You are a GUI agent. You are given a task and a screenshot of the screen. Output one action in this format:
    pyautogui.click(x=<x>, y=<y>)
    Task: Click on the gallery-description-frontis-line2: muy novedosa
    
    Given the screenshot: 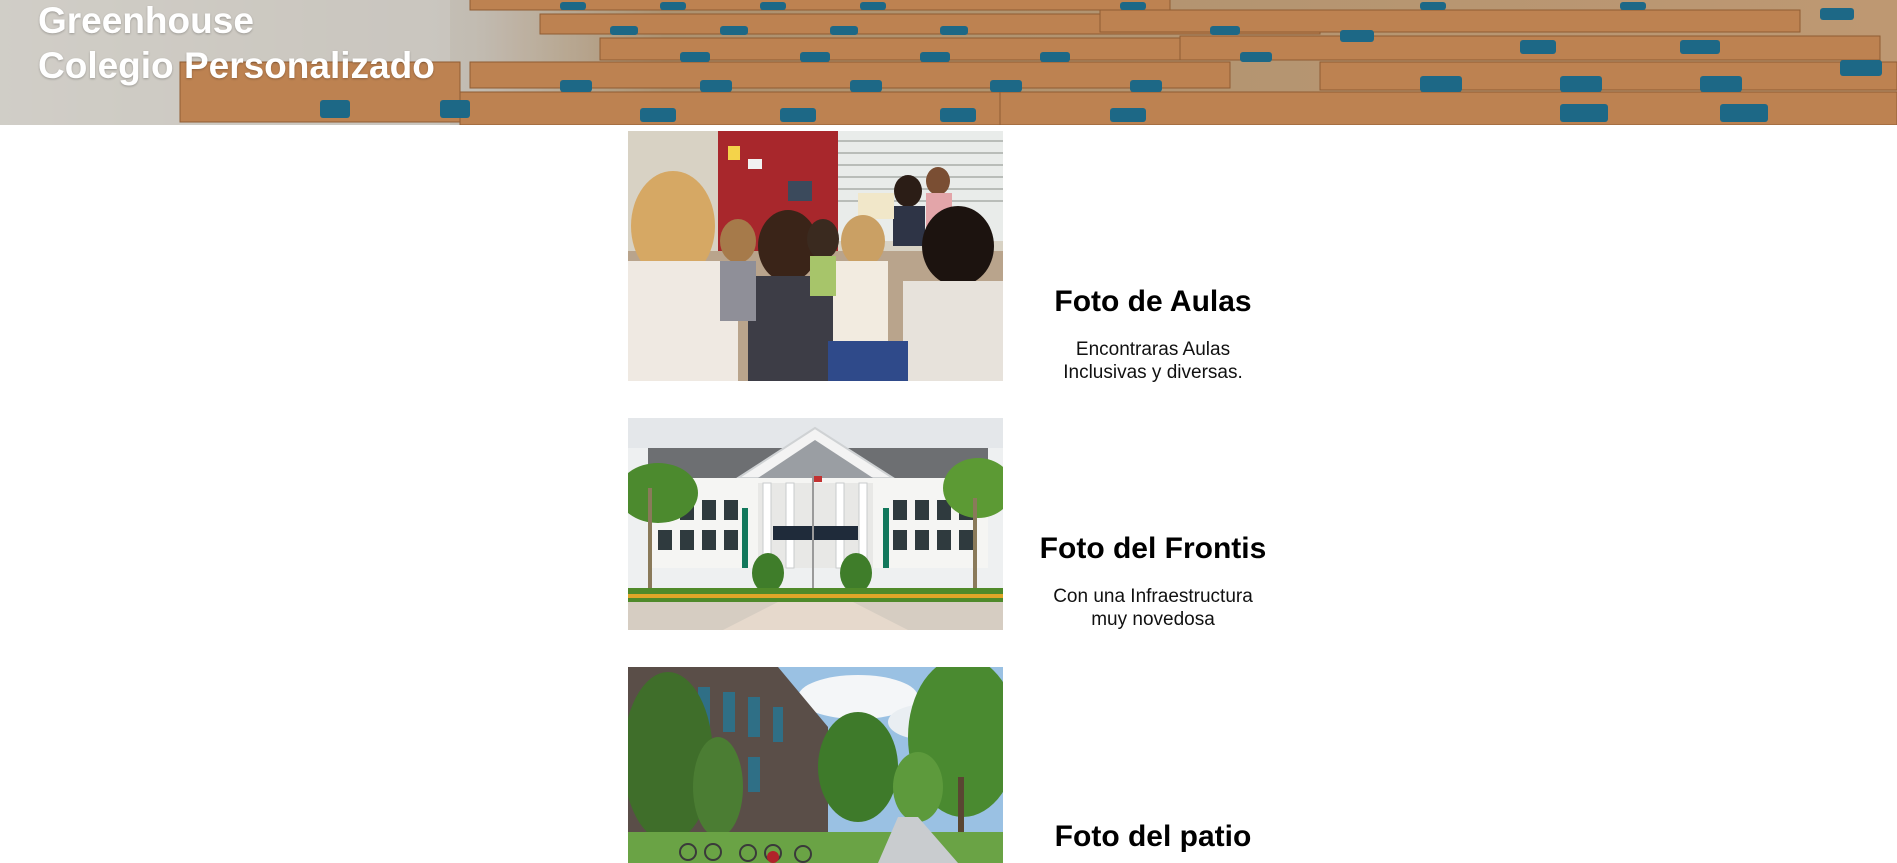 What is the action you would take?
    pyautogui.click(x=1153, y=619)
    